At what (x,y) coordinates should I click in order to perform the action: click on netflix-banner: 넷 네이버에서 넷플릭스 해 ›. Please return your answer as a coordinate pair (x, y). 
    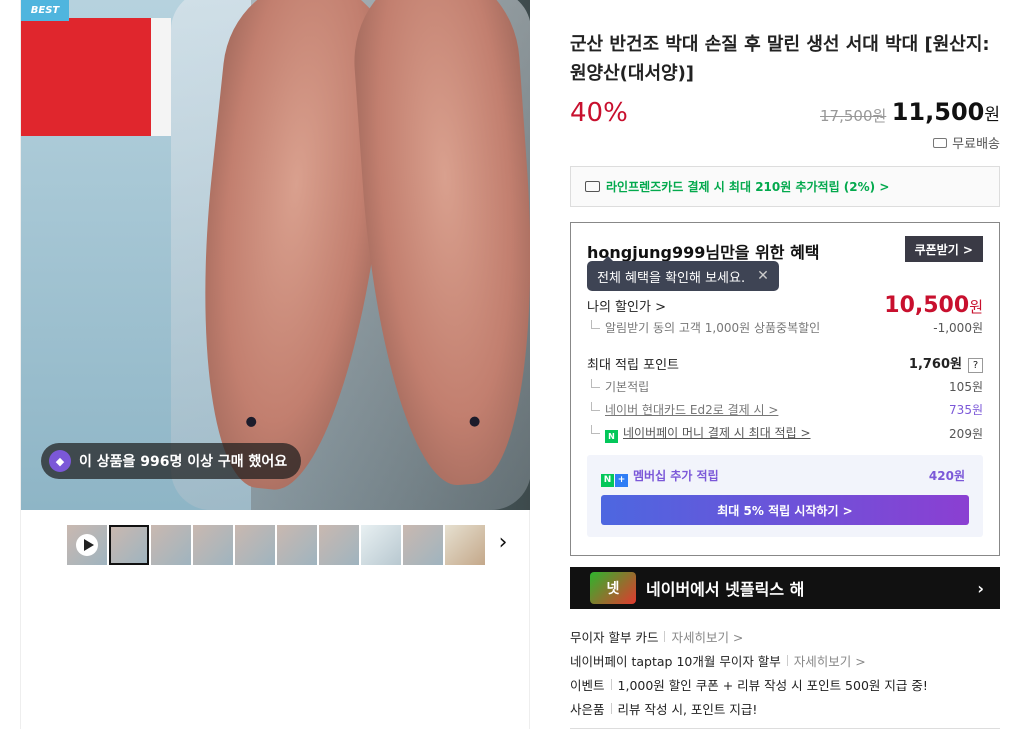
    Looking at the image, I should click on (785, 588).